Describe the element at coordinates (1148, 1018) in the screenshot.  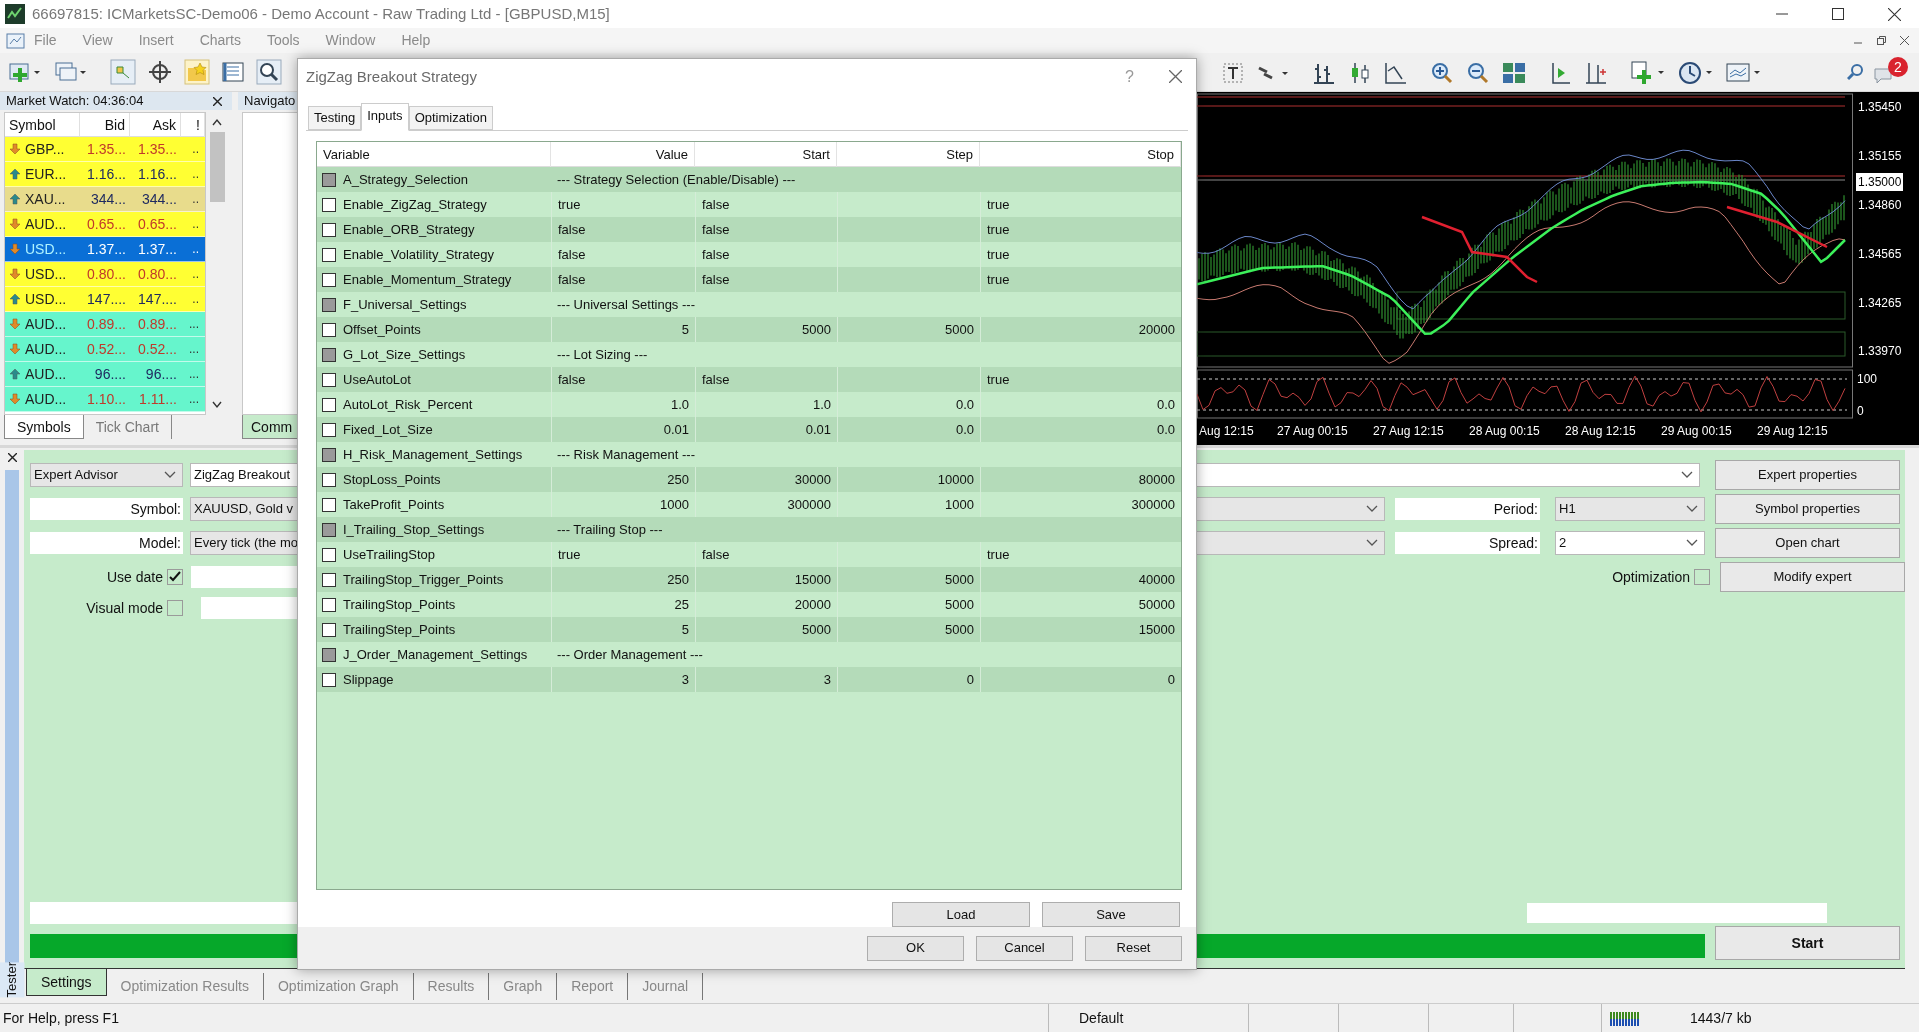
I see `profile-name: Default` at that location.